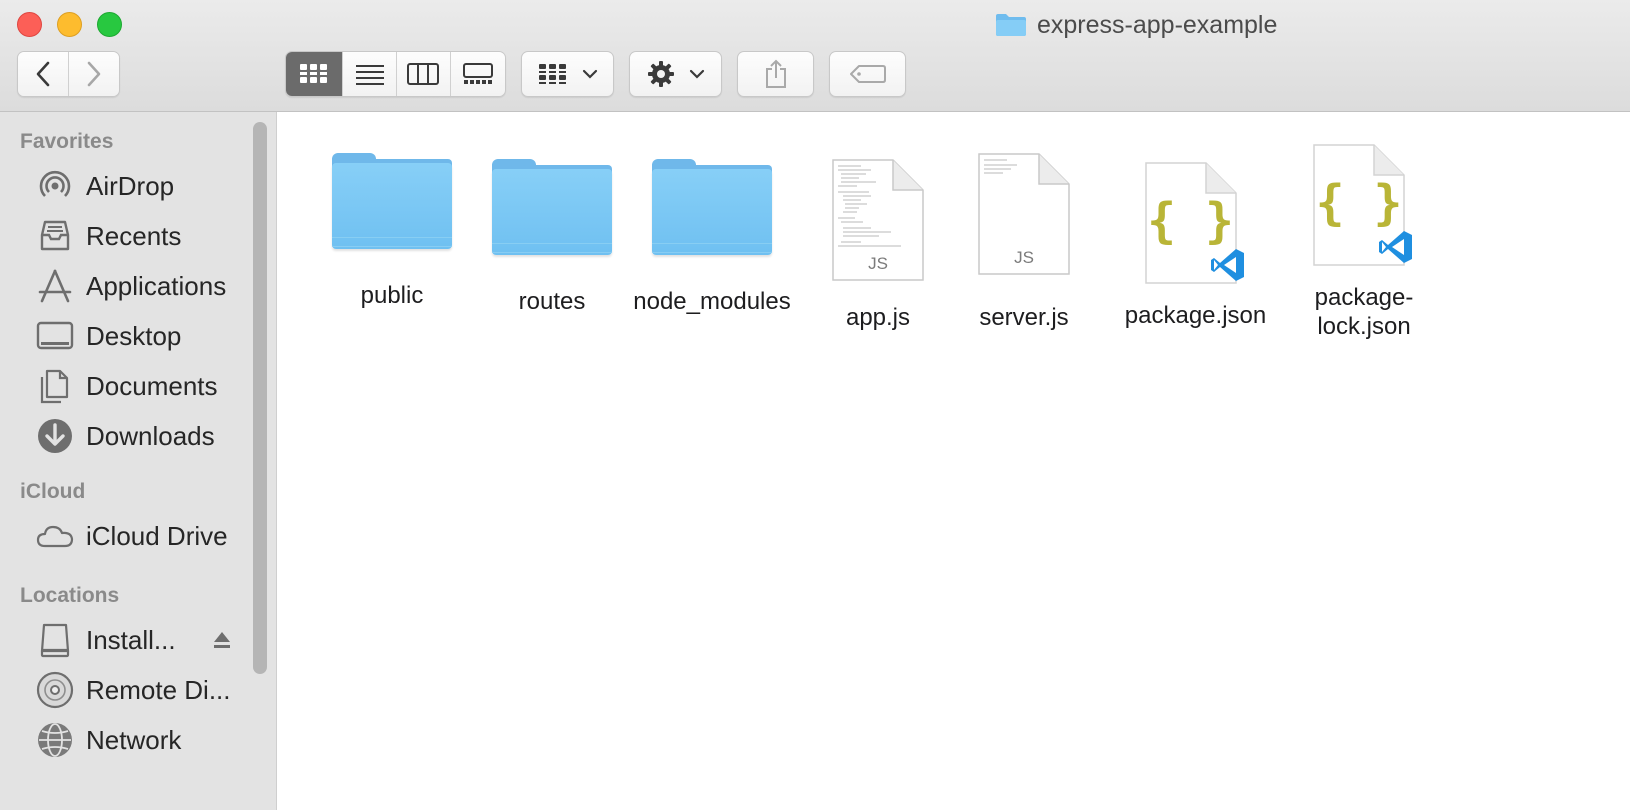  I want to click on chevron-left-icon, so click(43, 74).